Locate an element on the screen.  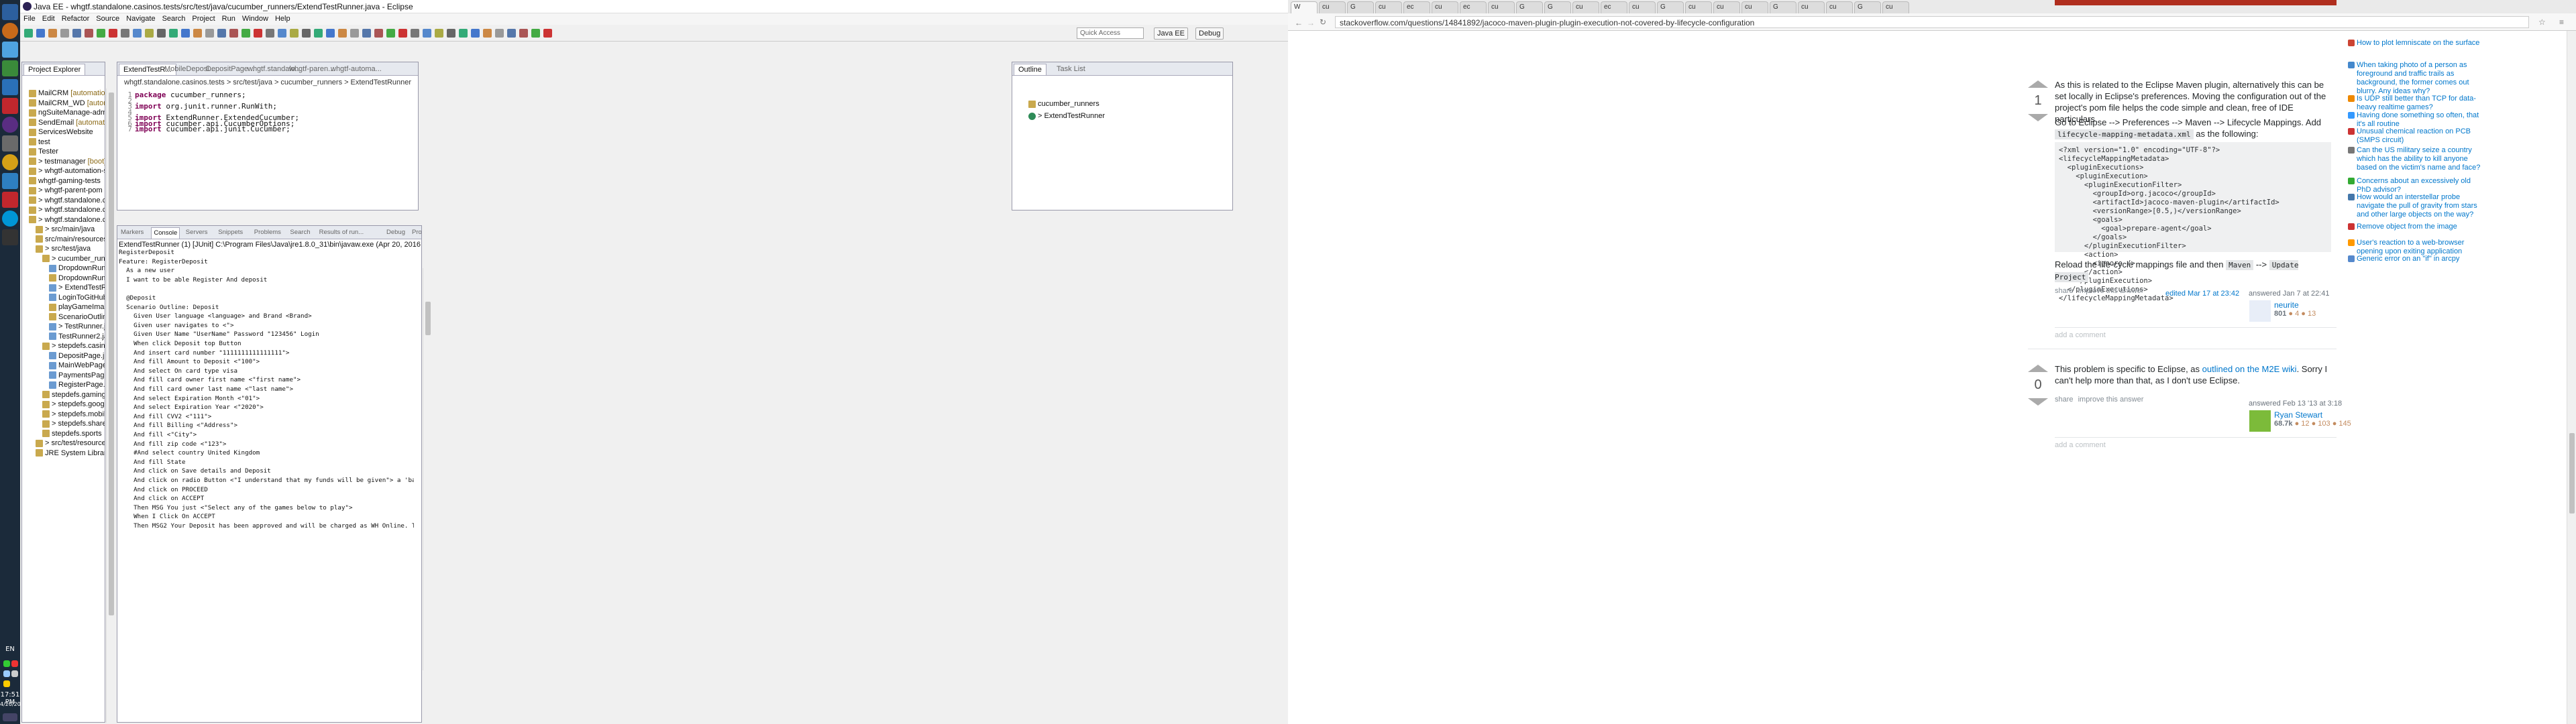
tree-item: MailCRM [automation_tools/MailCR is located at coordinates (67, 94).